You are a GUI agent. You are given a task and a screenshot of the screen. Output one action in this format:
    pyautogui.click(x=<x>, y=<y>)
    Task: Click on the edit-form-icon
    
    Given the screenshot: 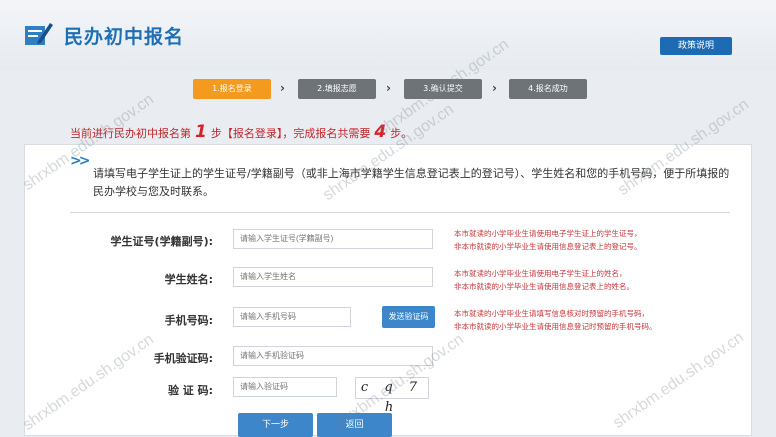 What is the action you would take?
    pyautogui.click(x=39, y=34)
    